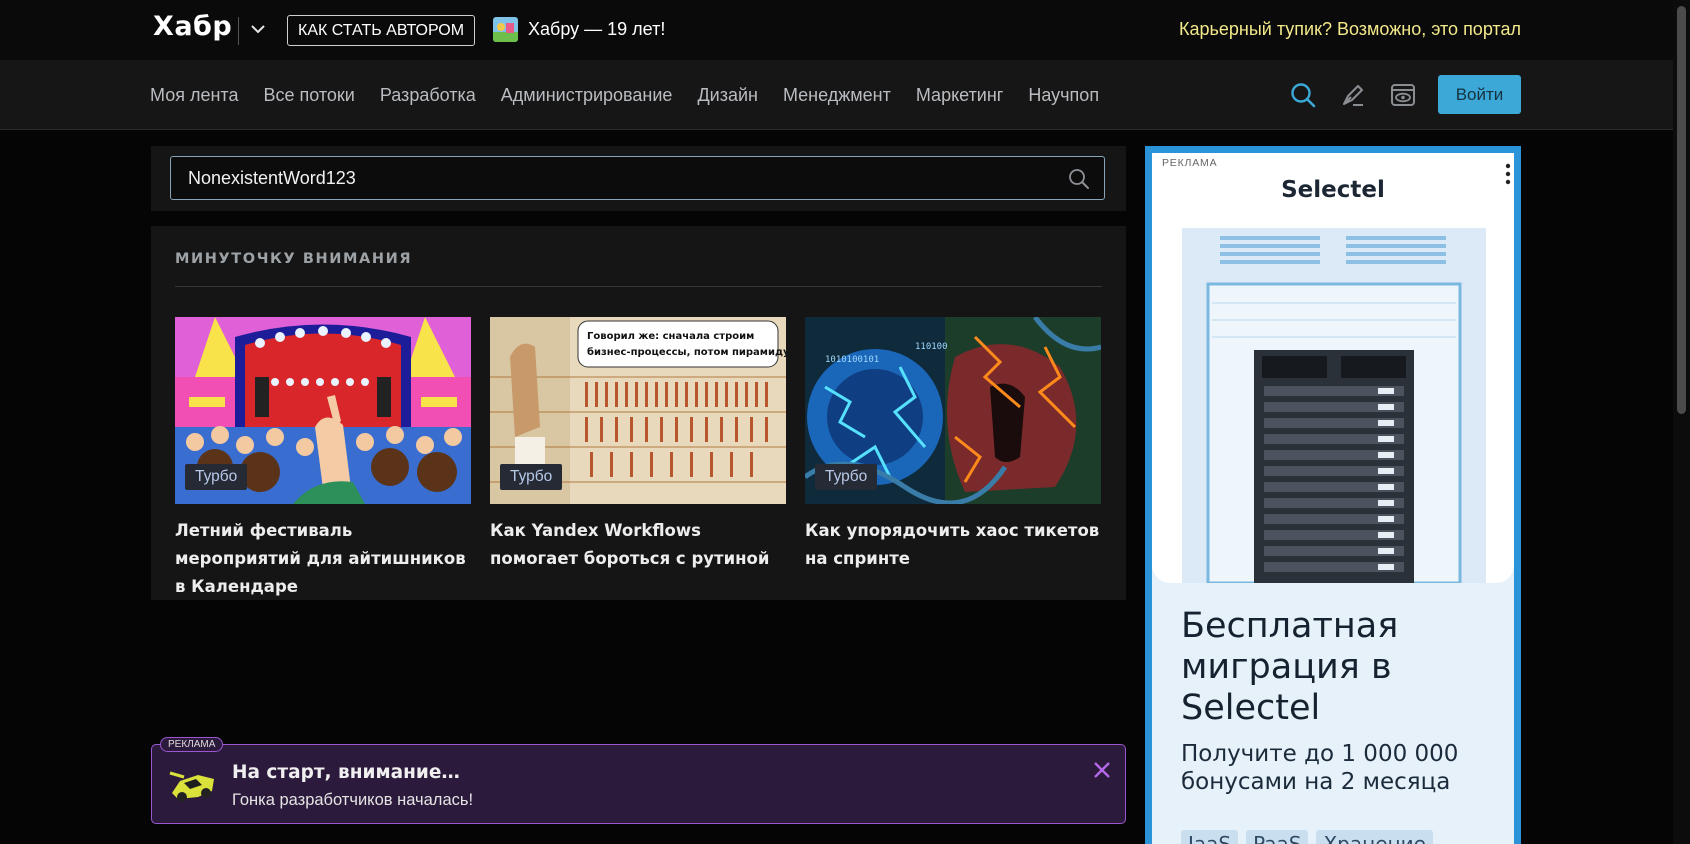 Image resolution: width=1690 pixels, height=844 pixels. Describe the element at coordinates (381, 30) in the screenshot. I see `become-author-button: КАК СТАТЬ АВТОРОМ` at that location.